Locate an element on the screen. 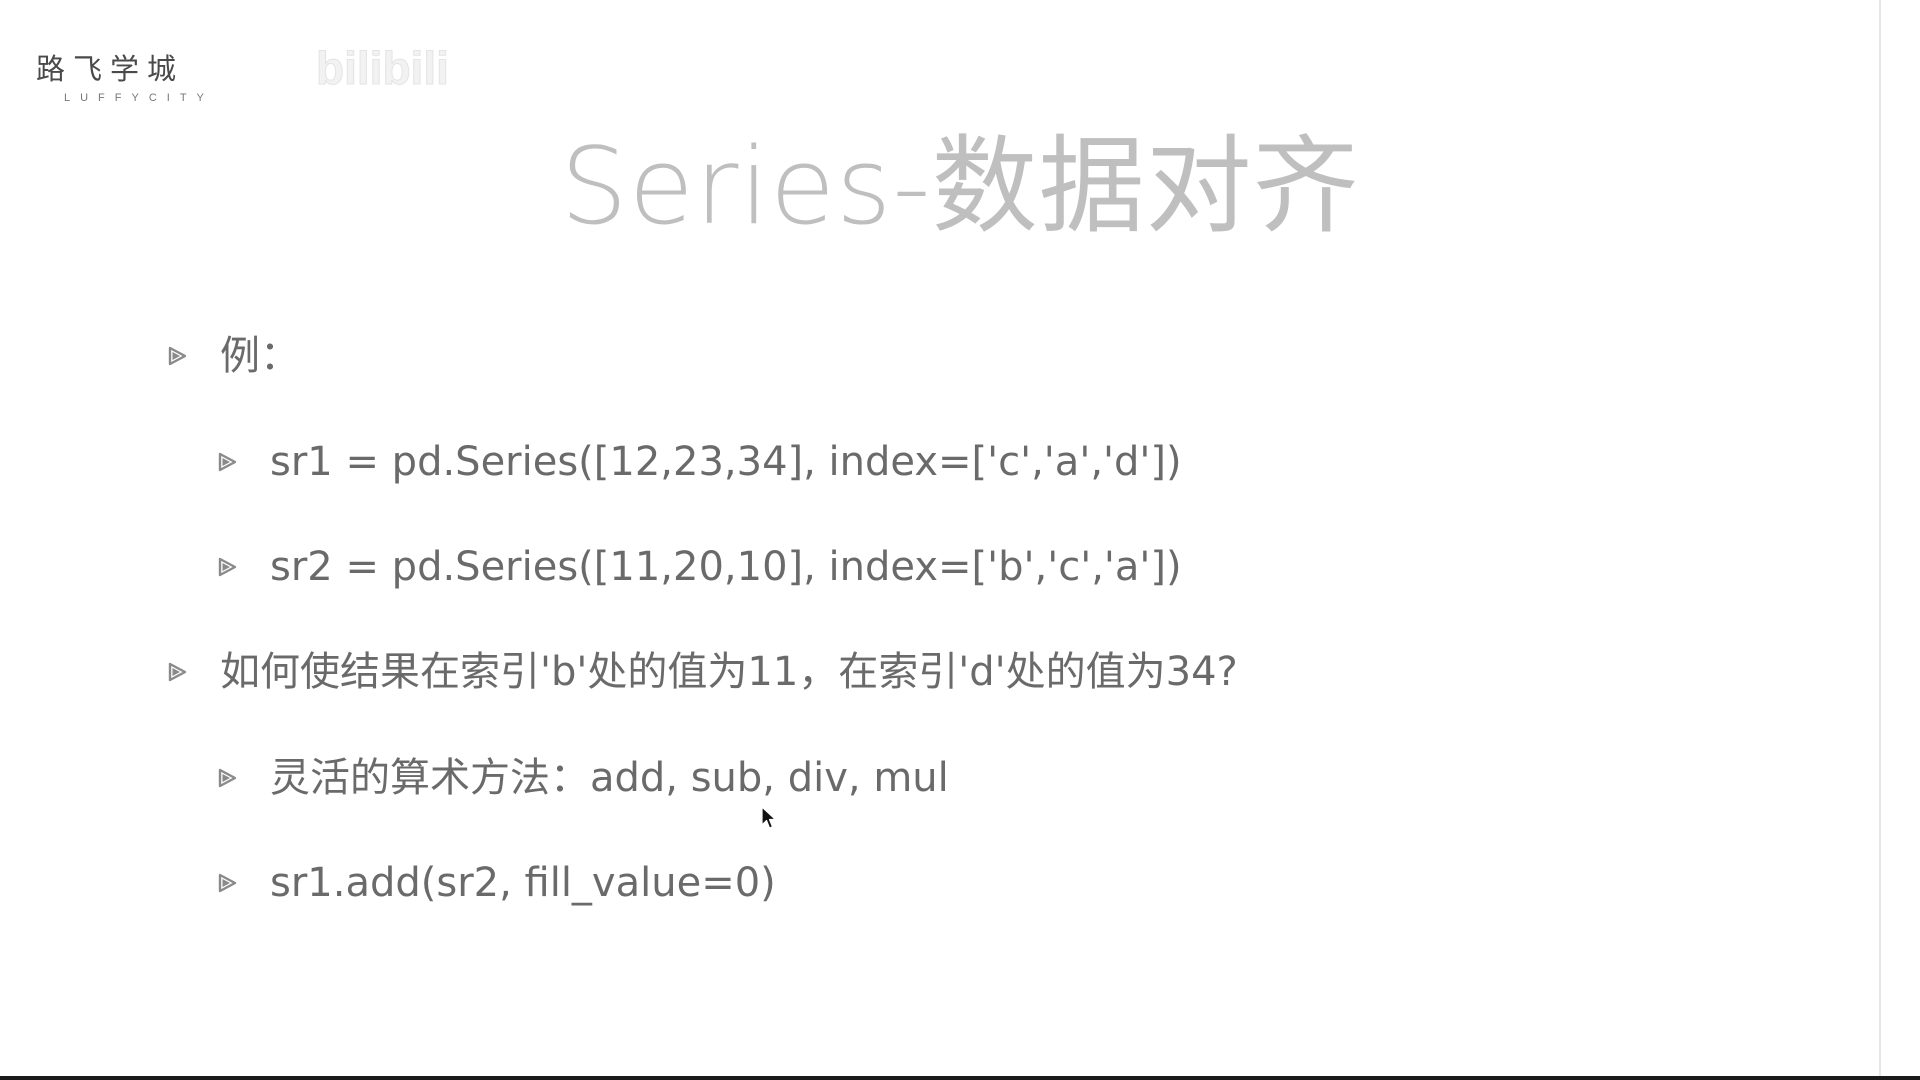 The image size is (1920, 1080). mouse-pointer-icon is located at coordinates (769, 817).